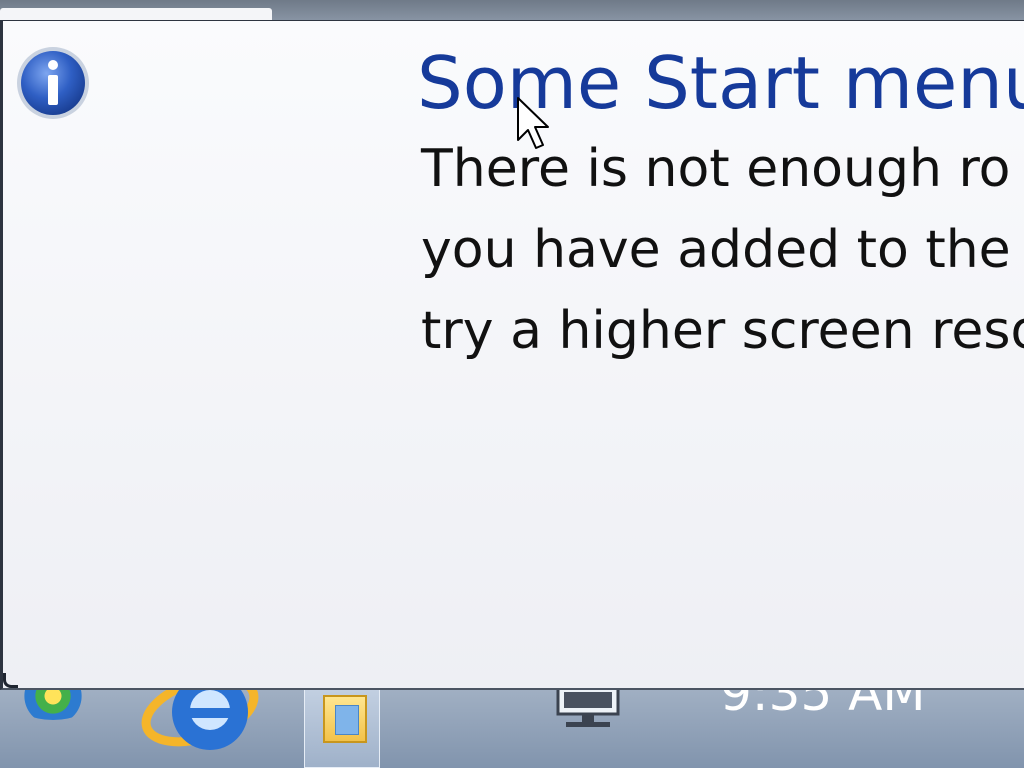 This screenshot has width=1024, height=768. Describe the element at coordinates (533, 124) in the screenshot. I see `mouse-pointer-icon` at that location.